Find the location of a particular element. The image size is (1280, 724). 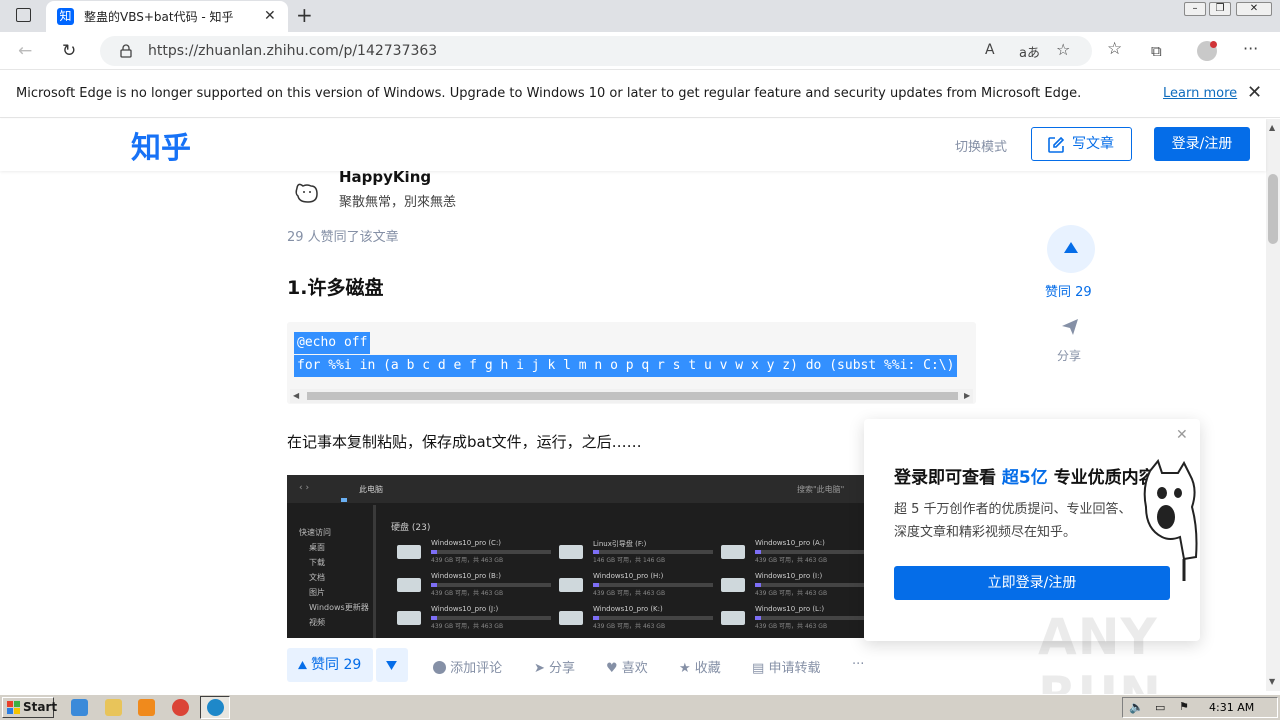

new-tab-icon: + is located at coordinates (304, 15).